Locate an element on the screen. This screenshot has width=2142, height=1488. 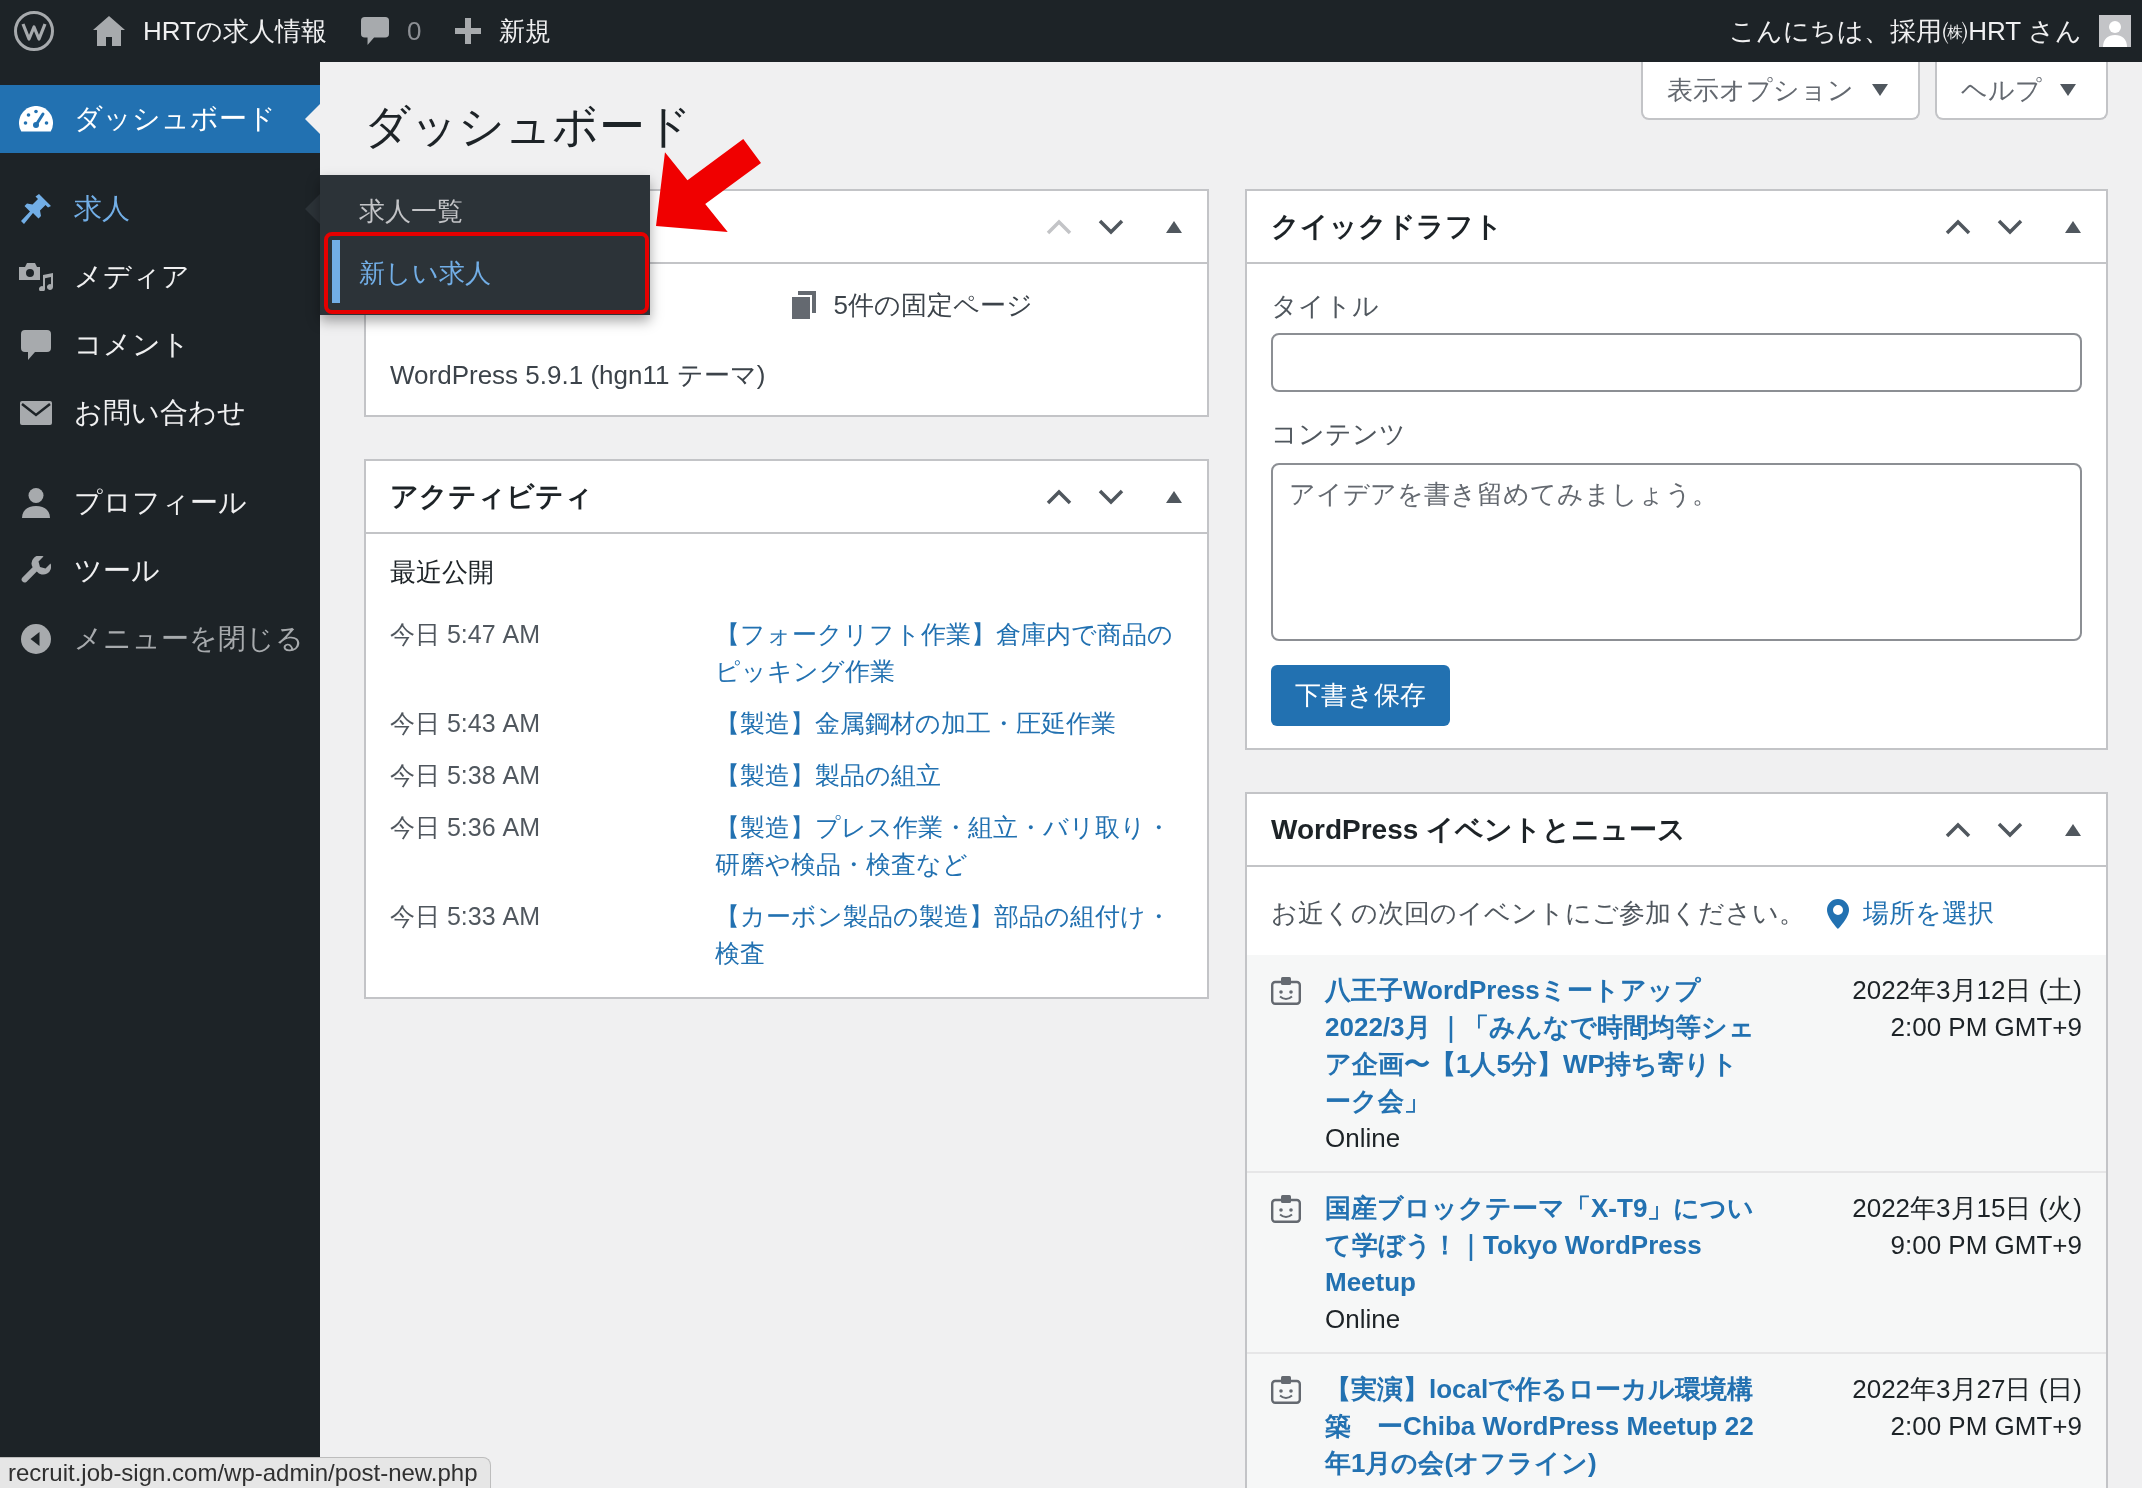
screen-options-button: 表示オプション is located at coordinates (1780, 91).